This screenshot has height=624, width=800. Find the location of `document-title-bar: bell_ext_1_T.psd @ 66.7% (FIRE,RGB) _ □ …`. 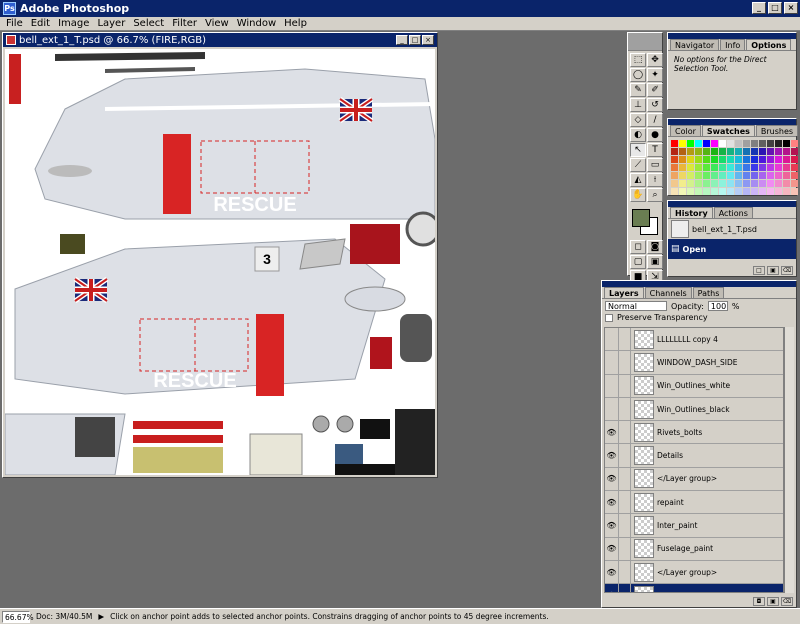

document-title-bar: bell_ext_1_T.psd @ 66.7% (FIRE,RGB) _ □ … is located at coordinates (220, 40).